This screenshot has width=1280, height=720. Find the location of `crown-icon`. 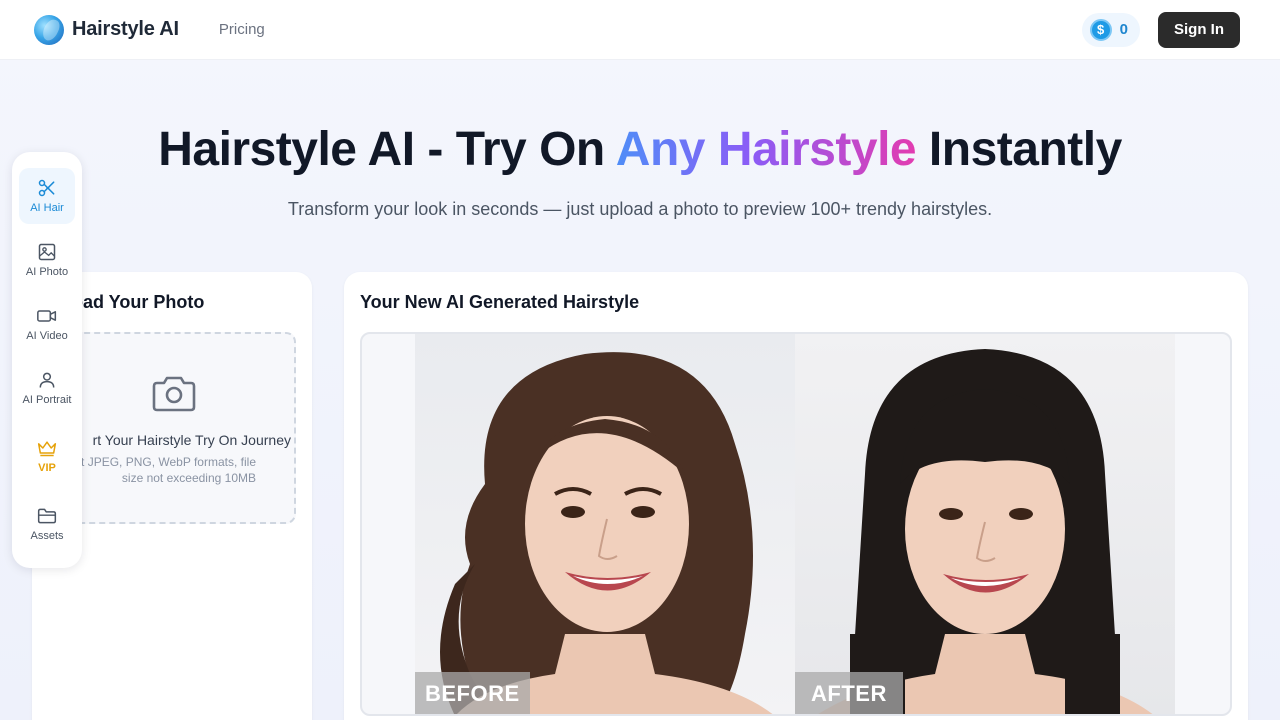

crown-icon is located at coordinates (47, 449).